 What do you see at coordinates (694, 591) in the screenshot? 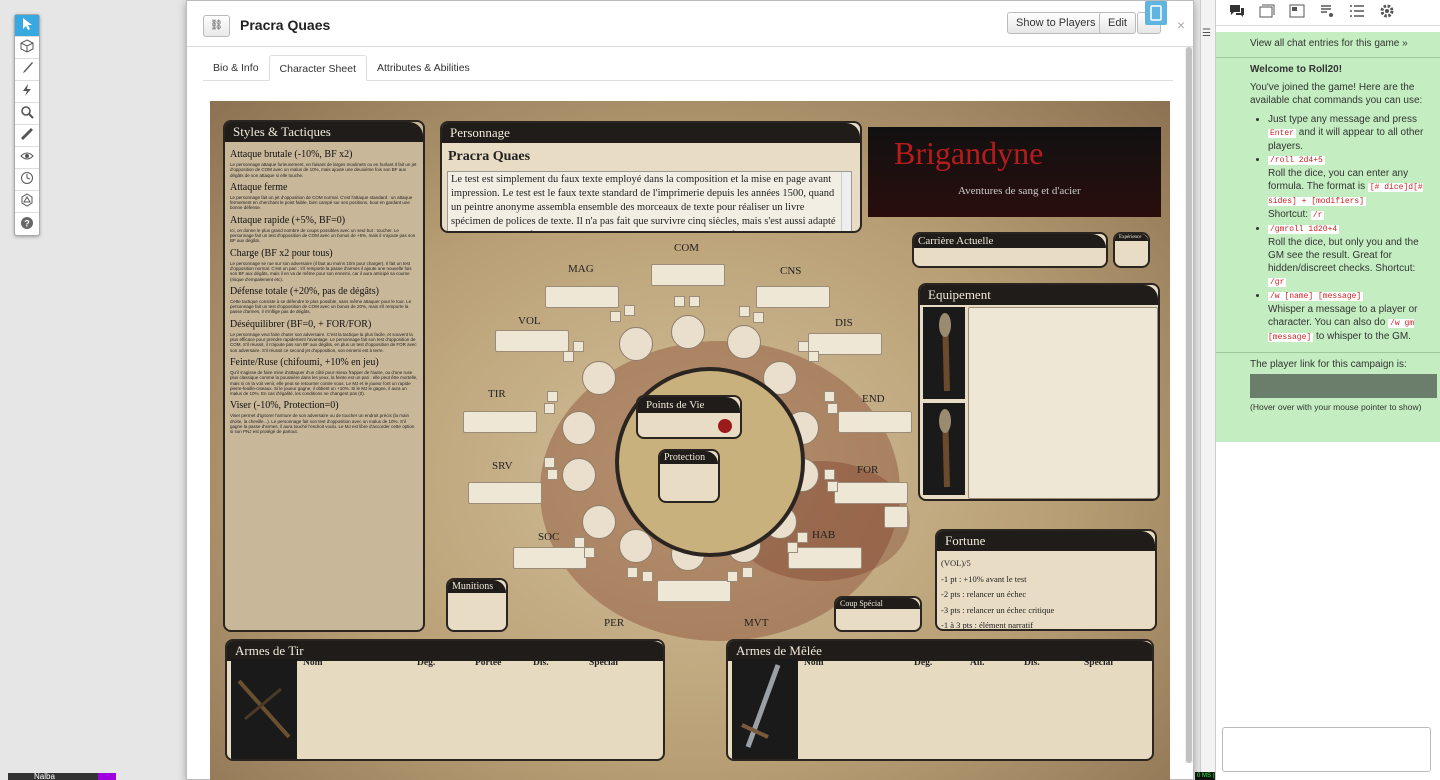
I see `stat-input-mvt` at bounding box center [694, 591].